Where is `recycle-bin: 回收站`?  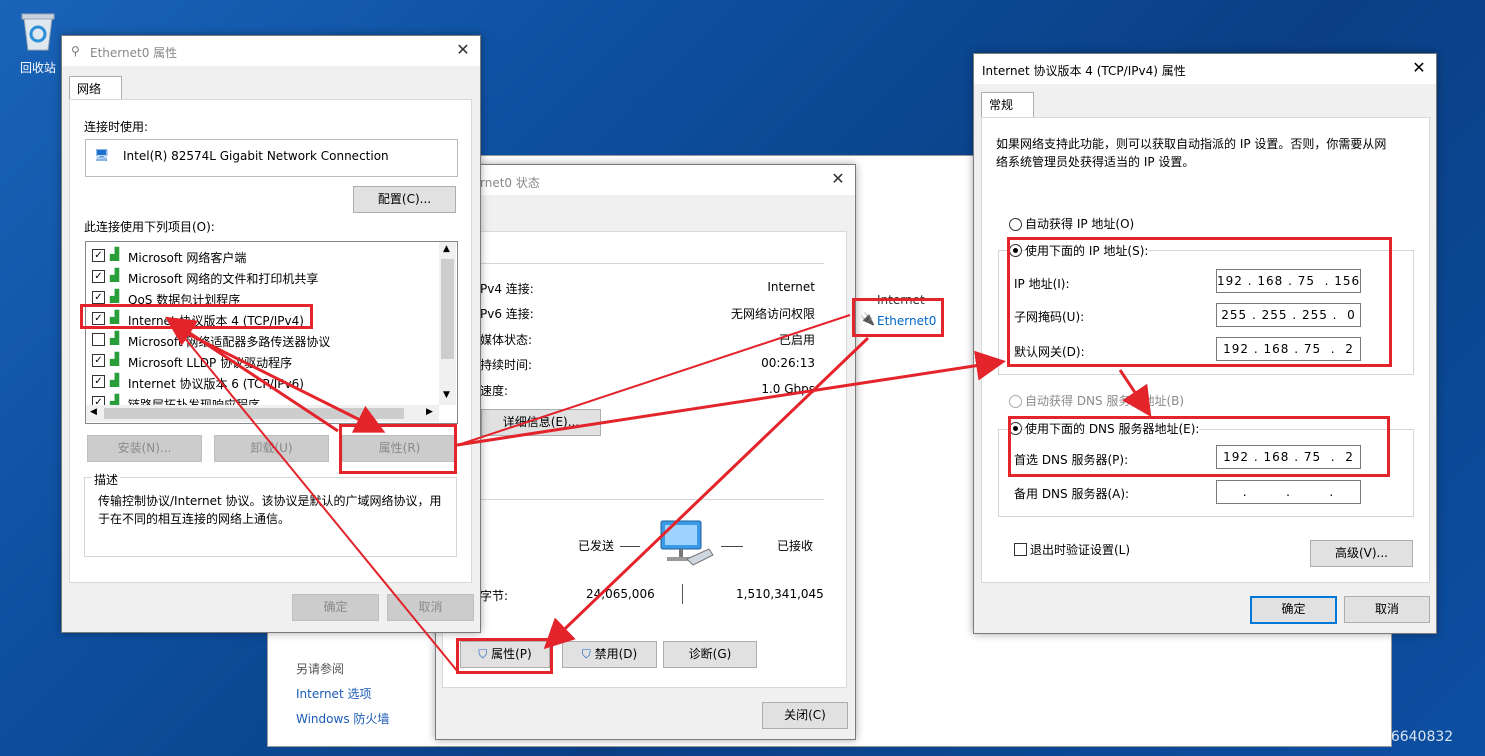
recycle-bin: 回收站 is located at coordinates (38, 42).